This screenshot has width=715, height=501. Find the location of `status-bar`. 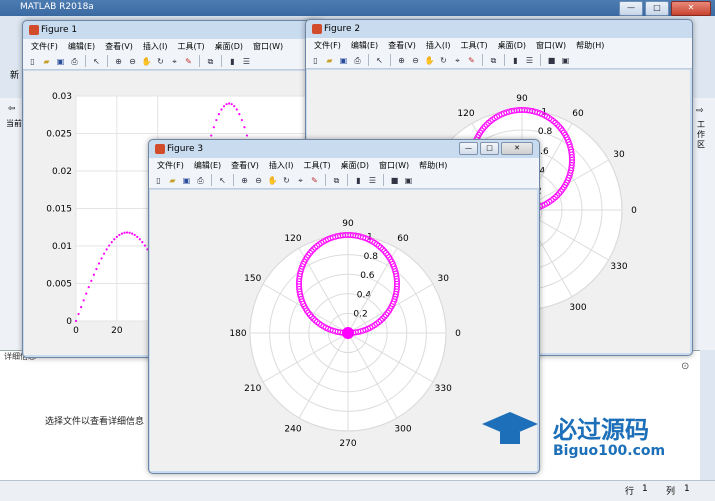

status-bar is located at coordinates (357, 490).